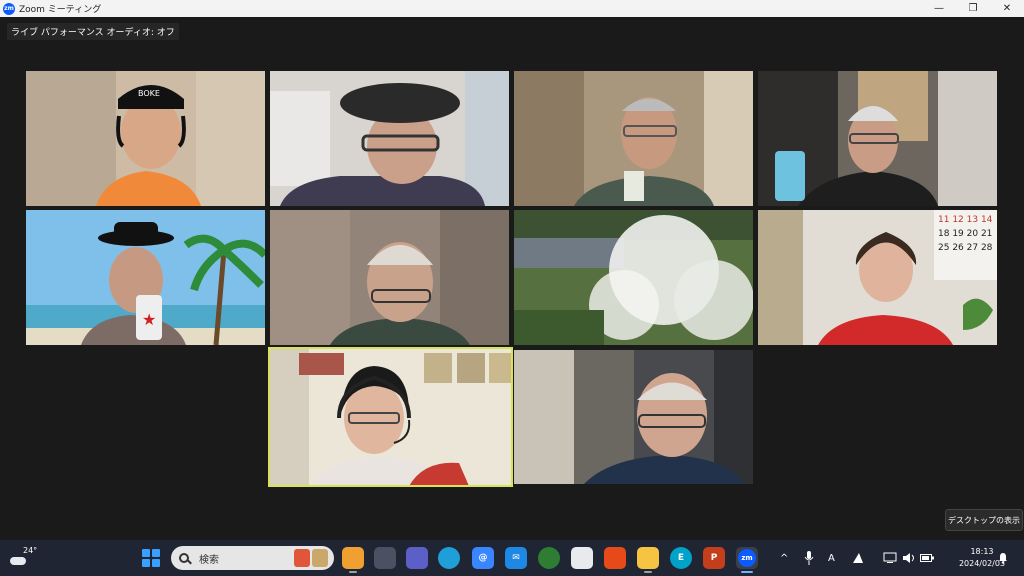 This screenshot has height=576, width=1024. I want to click on search-icon, so click(184, 558).